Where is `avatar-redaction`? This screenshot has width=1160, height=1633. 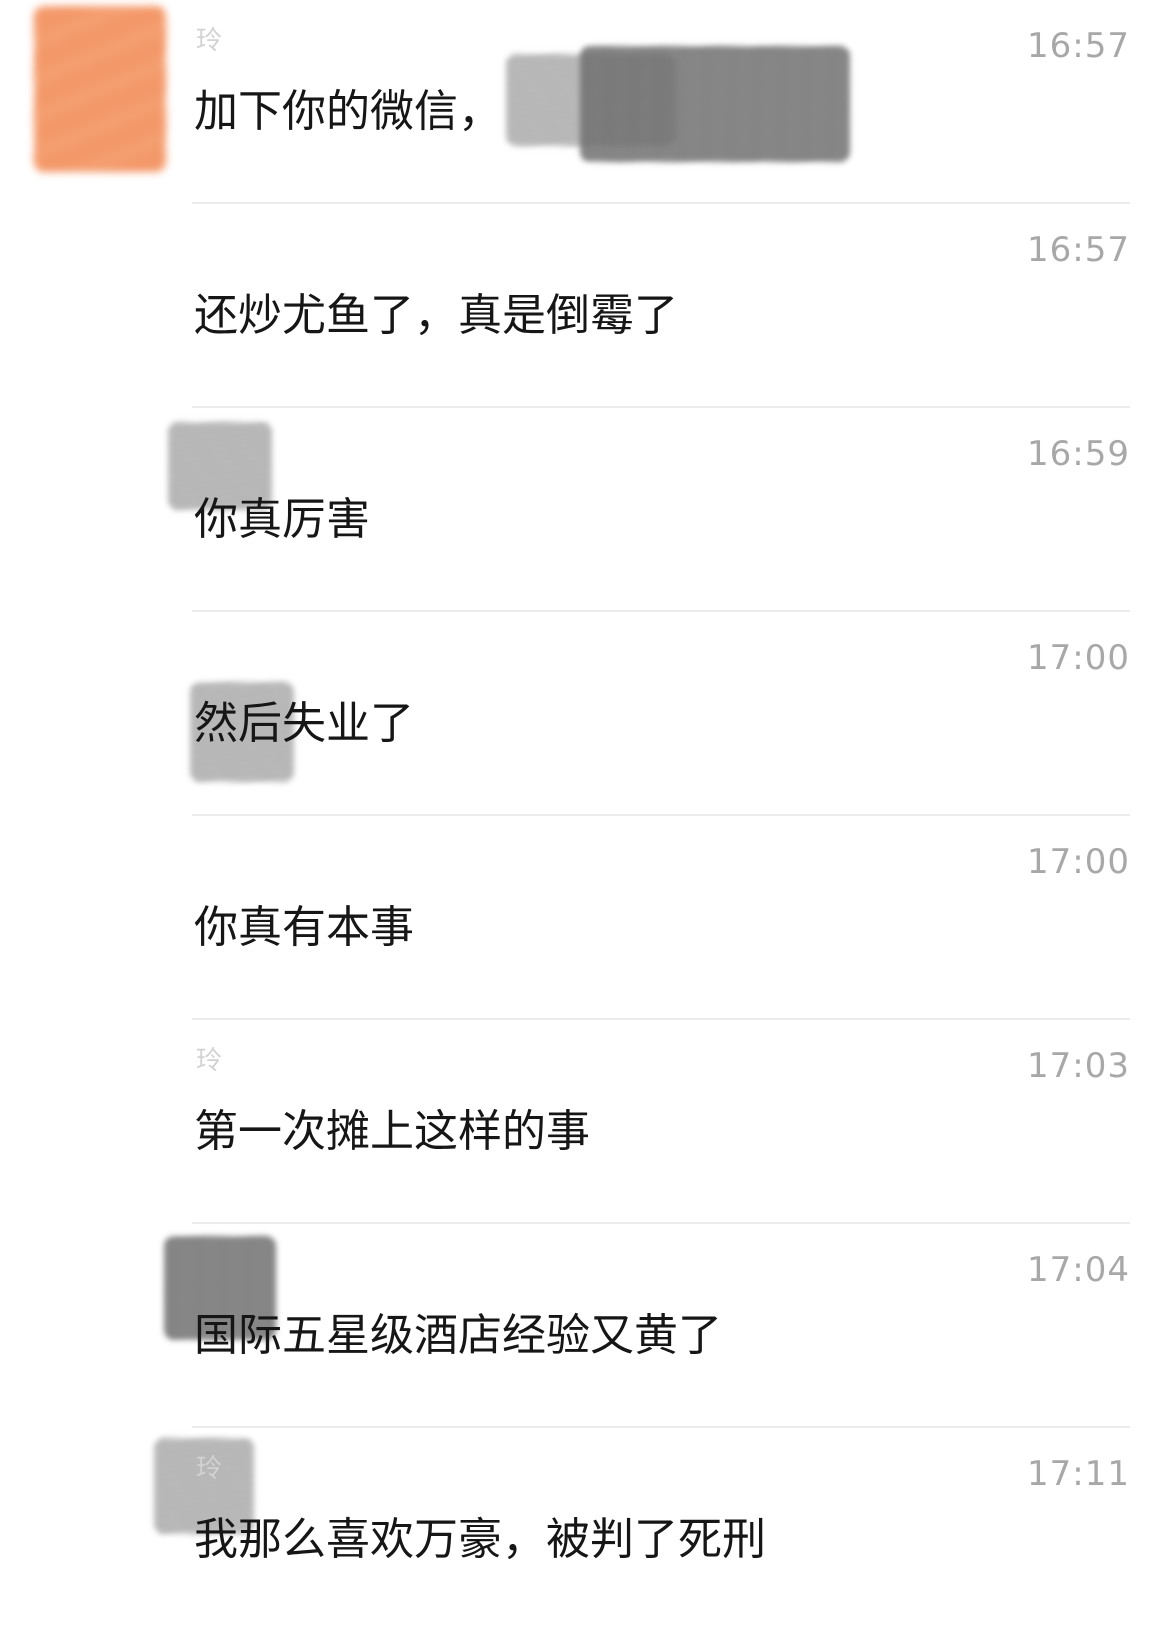
avatar-redaction is located at coordinates (100, 89).